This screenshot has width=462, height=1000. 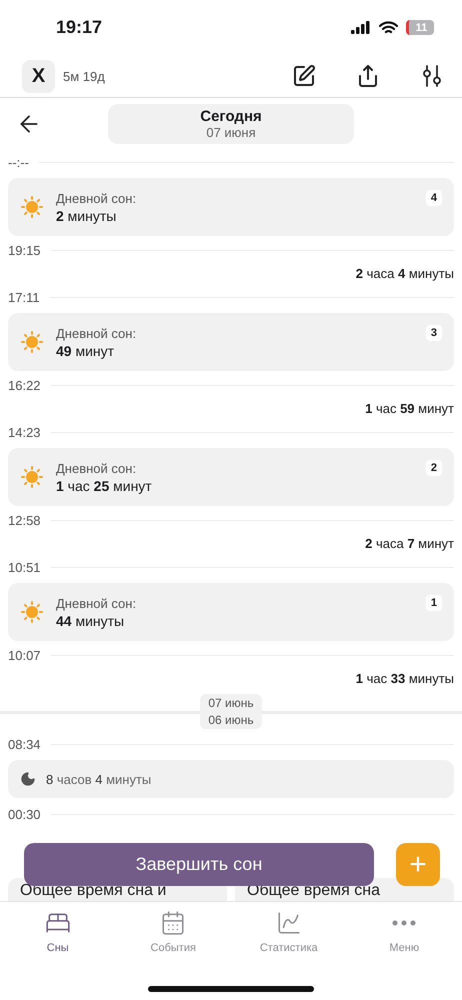 I want to click on awake-duration: 2 часа 7 минут, so click(x=409, y=543).